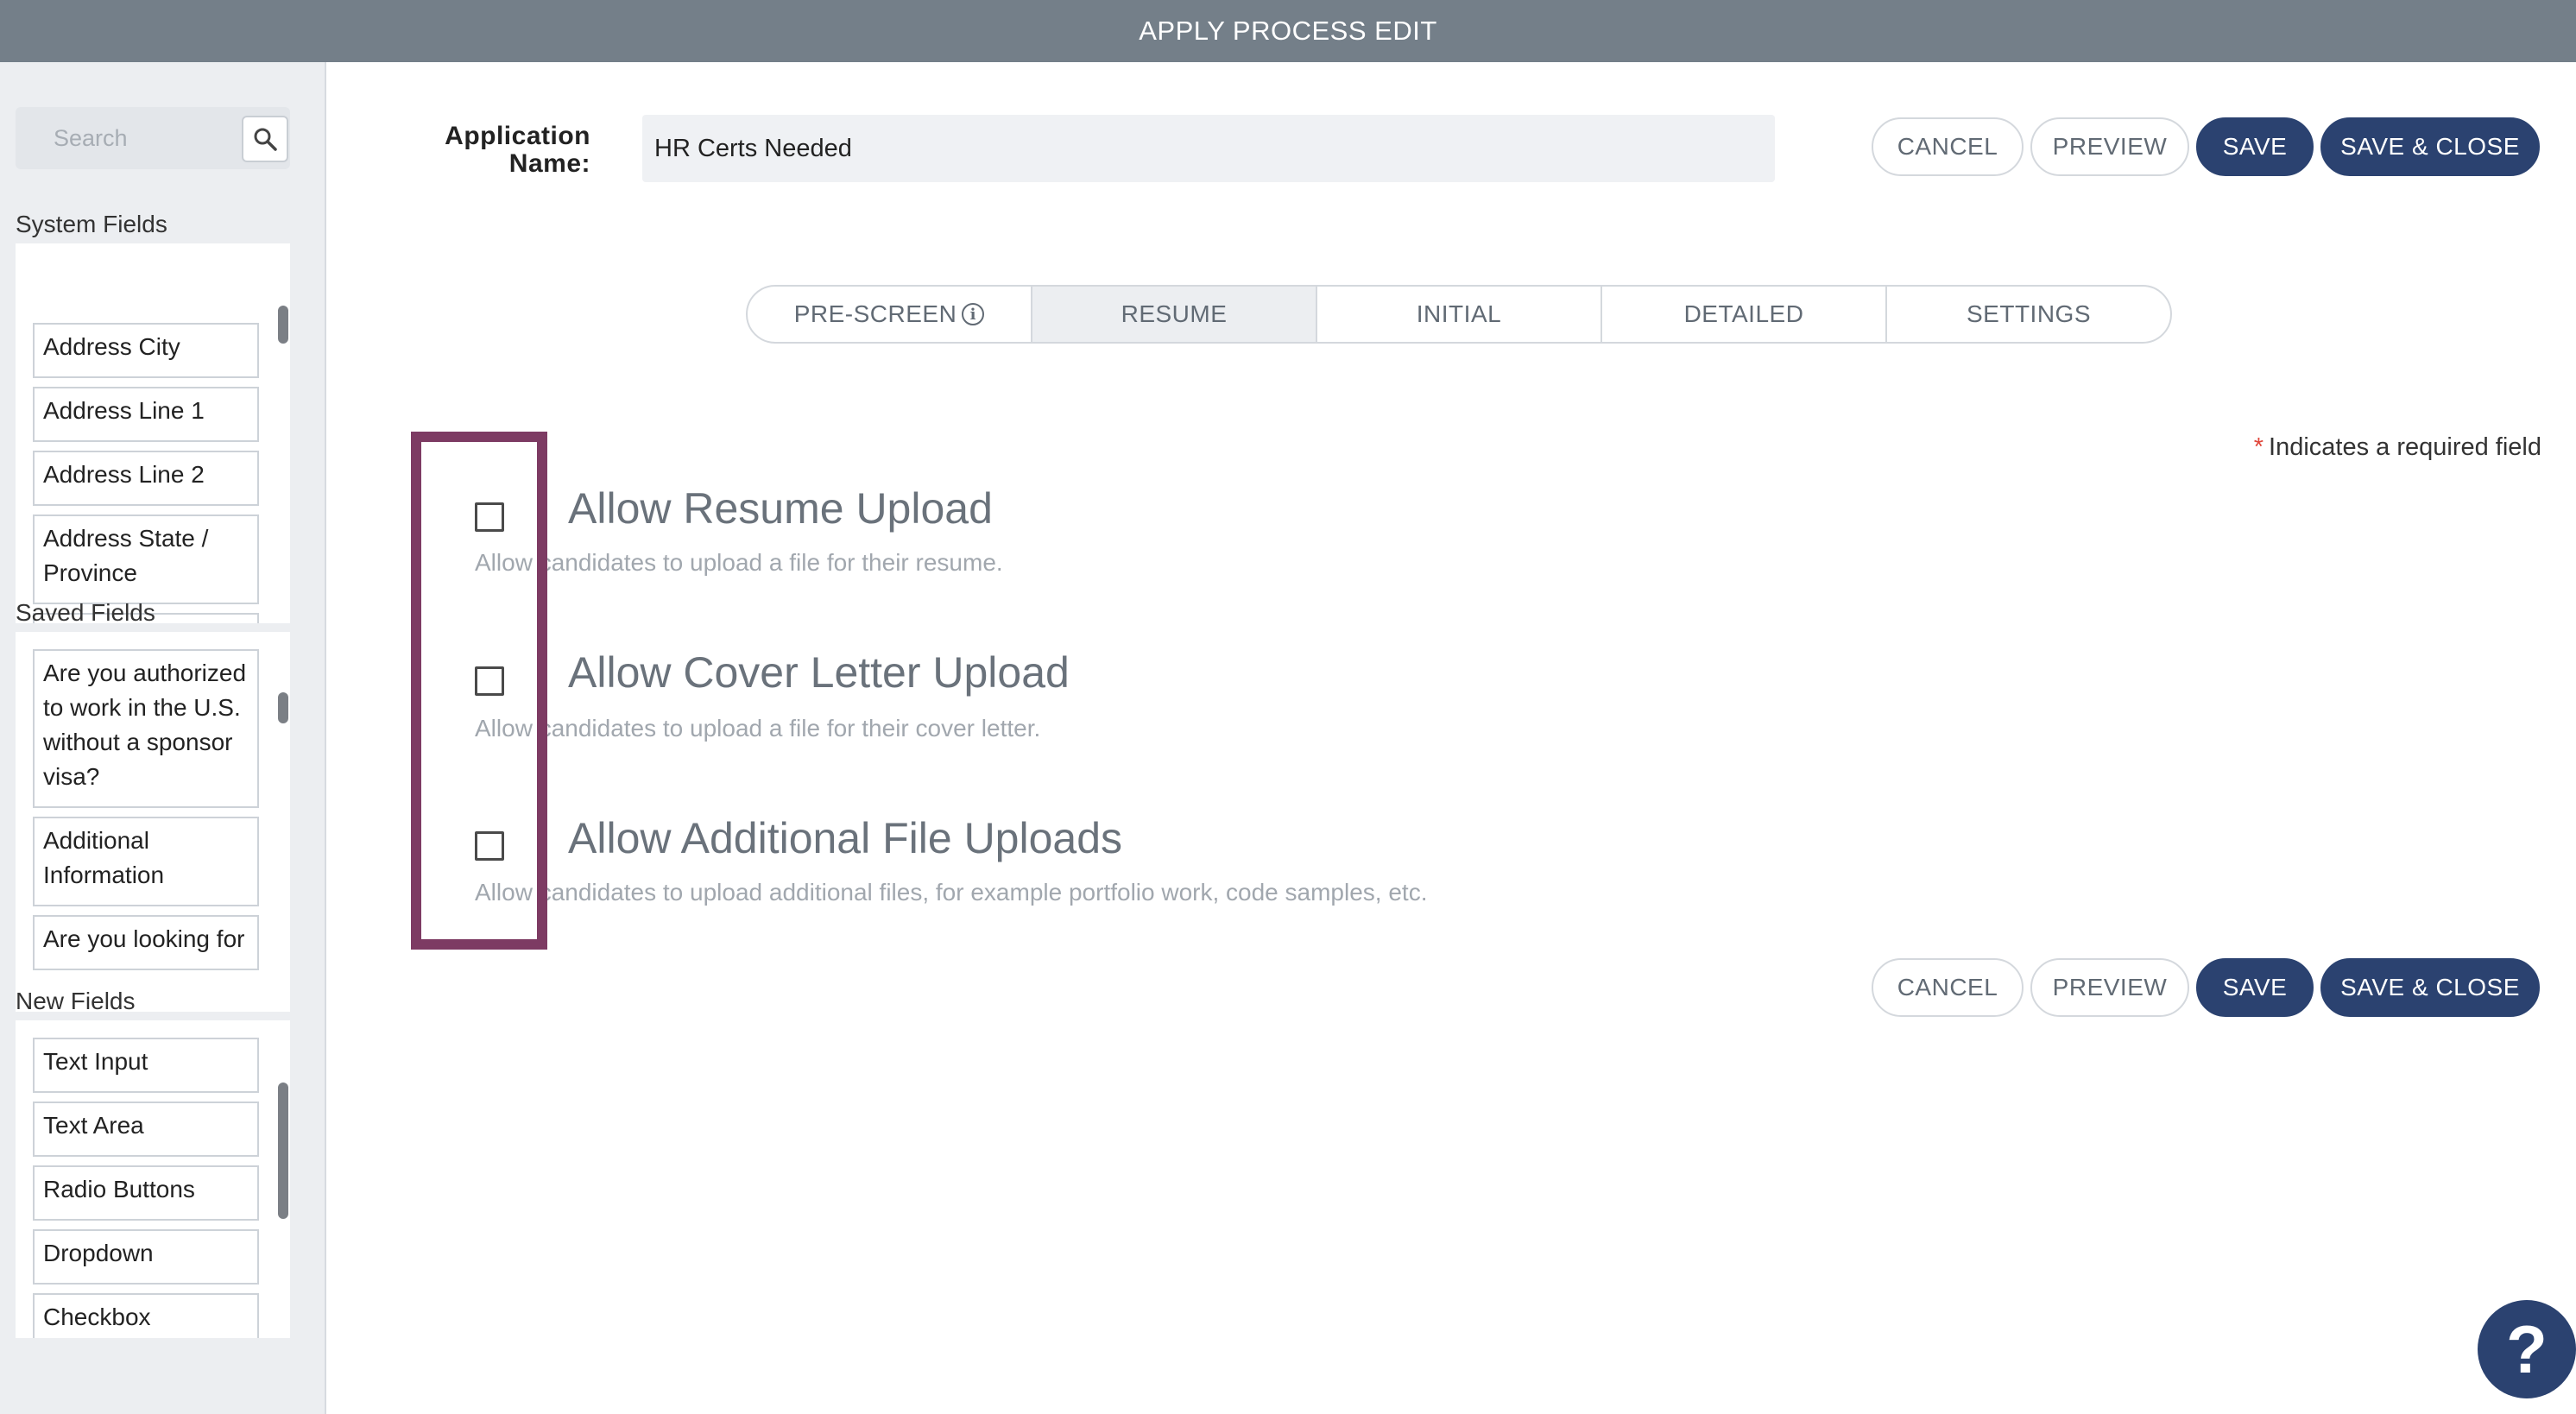  I want to click on tab-label: DETAILED, so click(1743, 313).